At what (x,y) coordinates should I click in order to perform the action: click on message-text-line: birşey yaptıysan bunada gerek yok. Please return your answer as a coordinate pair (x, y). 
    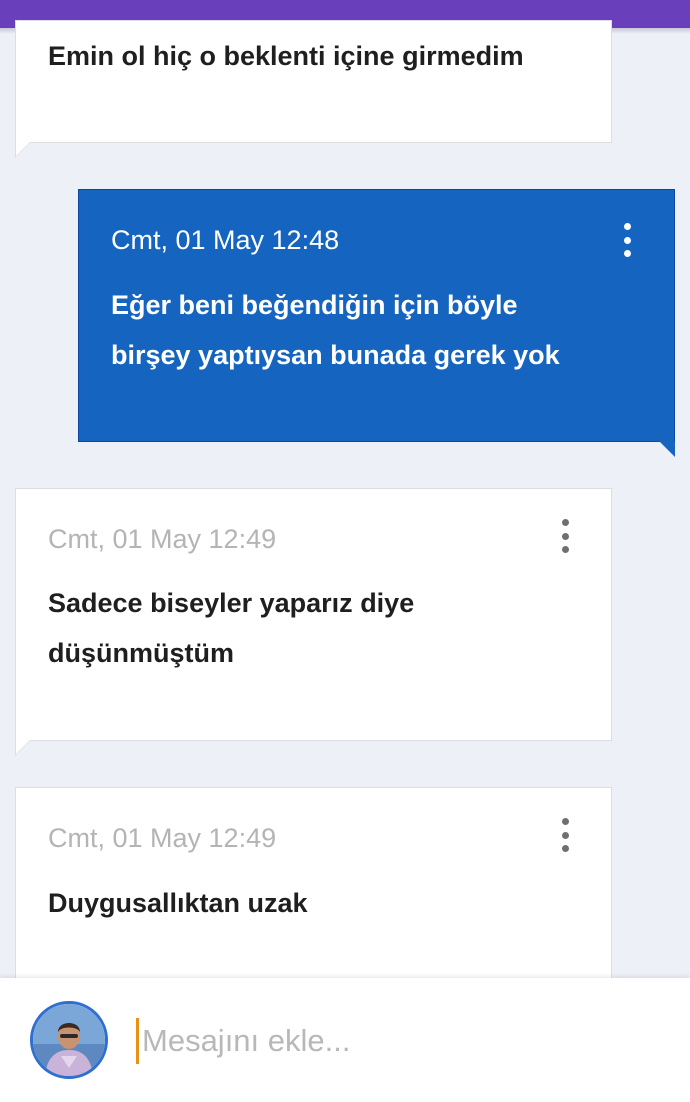
    Looking at the image, I should click on (335, 355).